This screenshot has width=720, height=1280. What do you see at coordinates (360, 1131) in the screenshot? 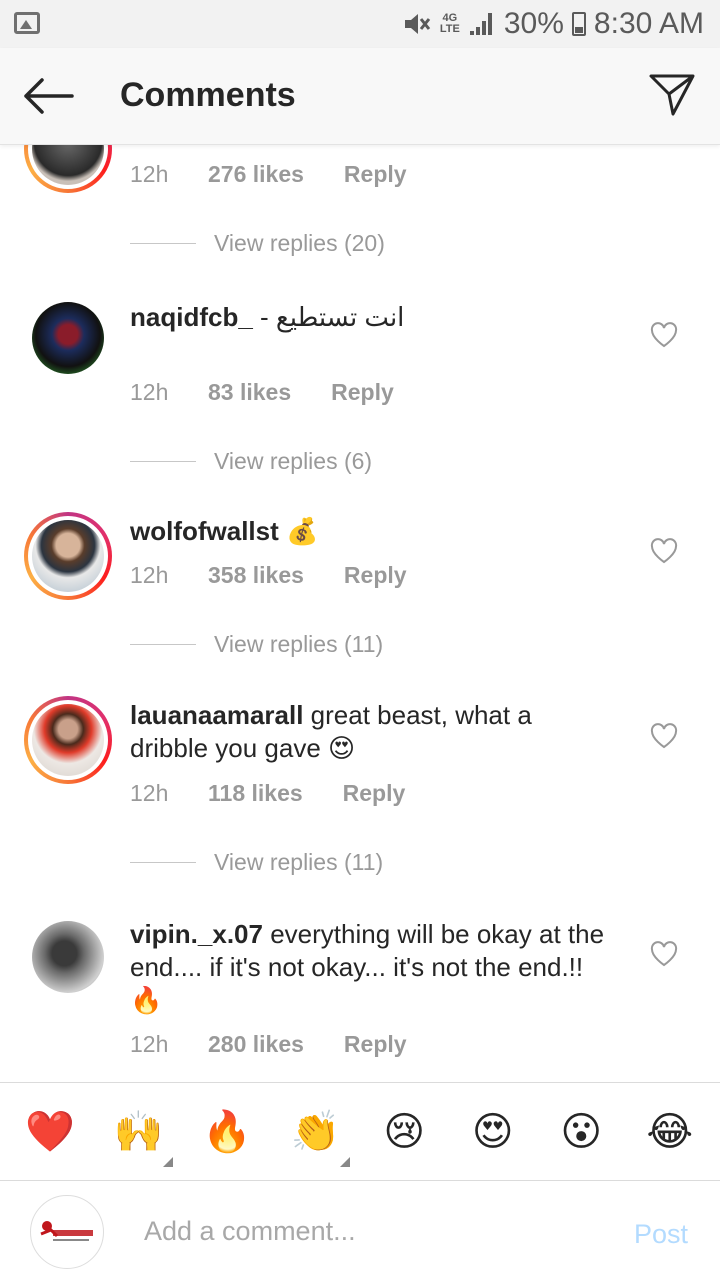
I see `emoji-bar: ❤️ 🙌 🔥 👏 😢 😍 😮 😂` at bounding box center [360, 1131].